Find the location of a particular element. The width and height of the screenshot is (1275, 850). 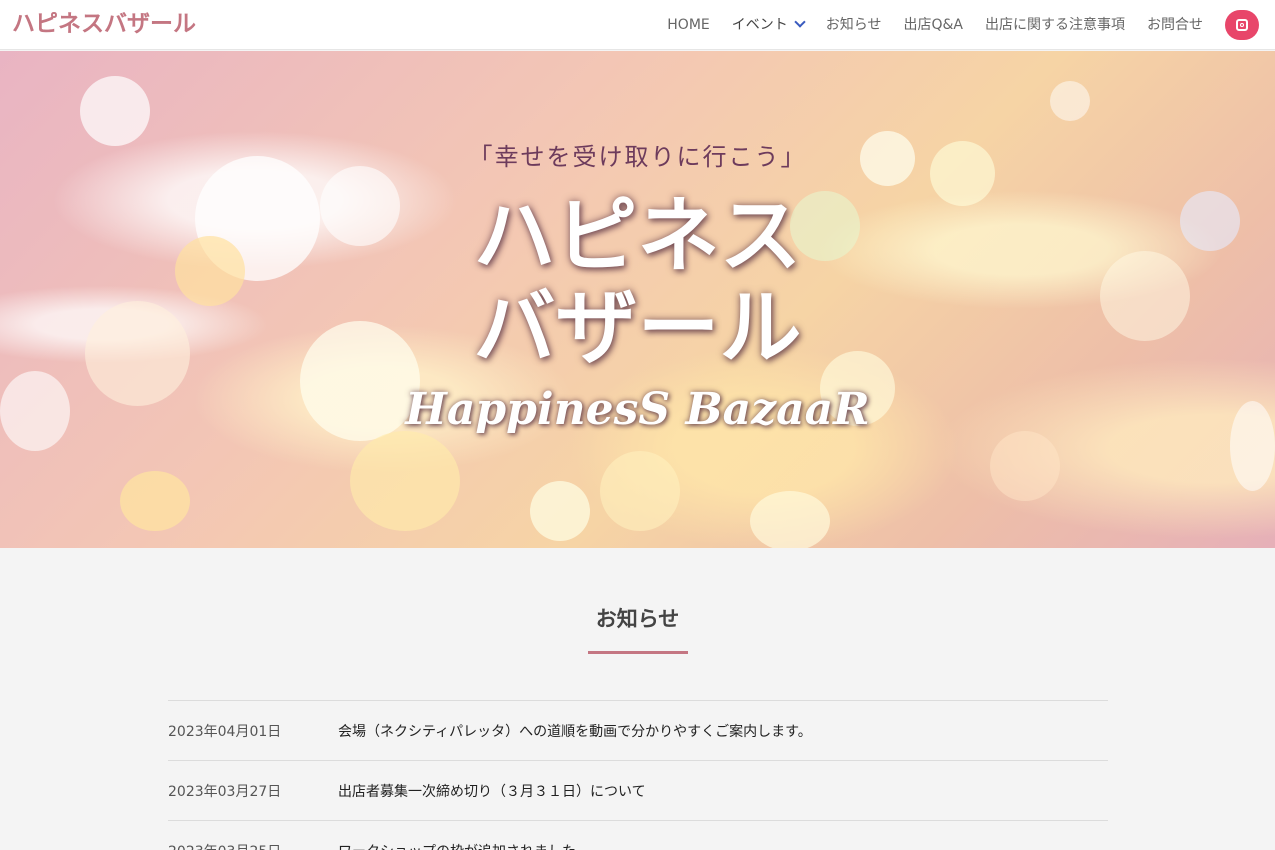

hero-tagline: 「幸せを受け取りに行こう」 is located at coordinates (637, 157).